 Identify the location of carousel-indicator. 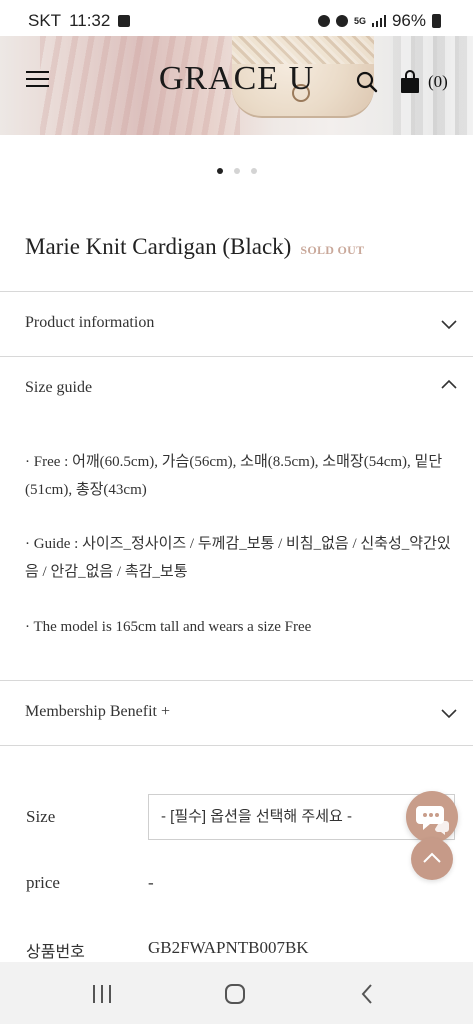
(236, 171).